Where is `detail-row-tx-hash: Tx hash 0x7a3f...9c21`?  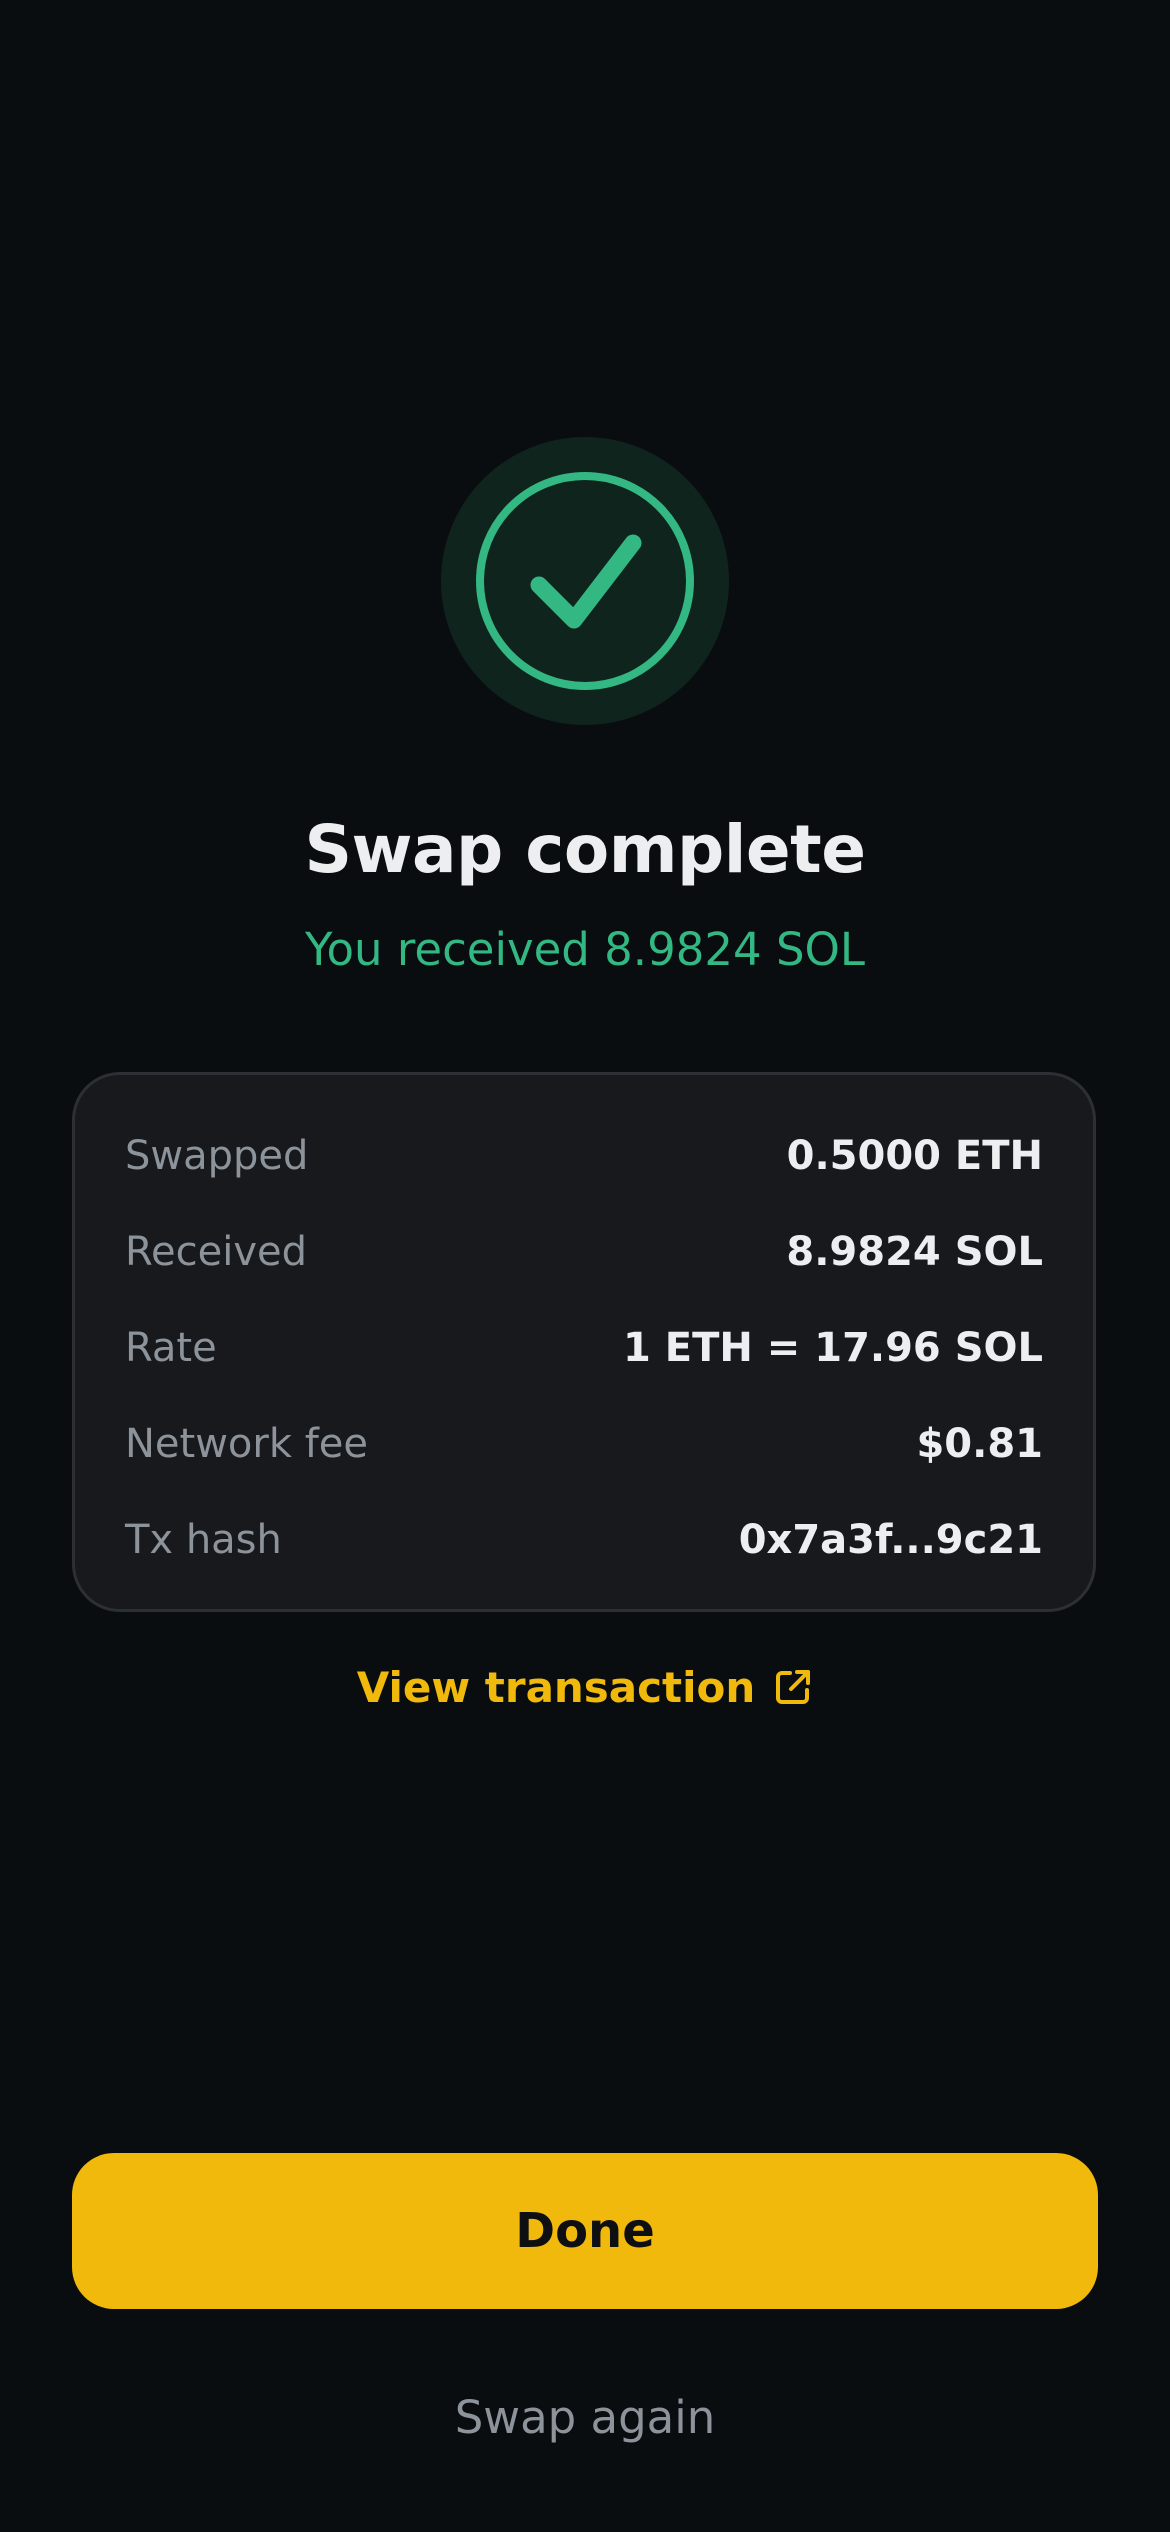 detail-row-tx-hash: Tx hash 0x7a3f...9c21 is located at coordinates (584, 1540).